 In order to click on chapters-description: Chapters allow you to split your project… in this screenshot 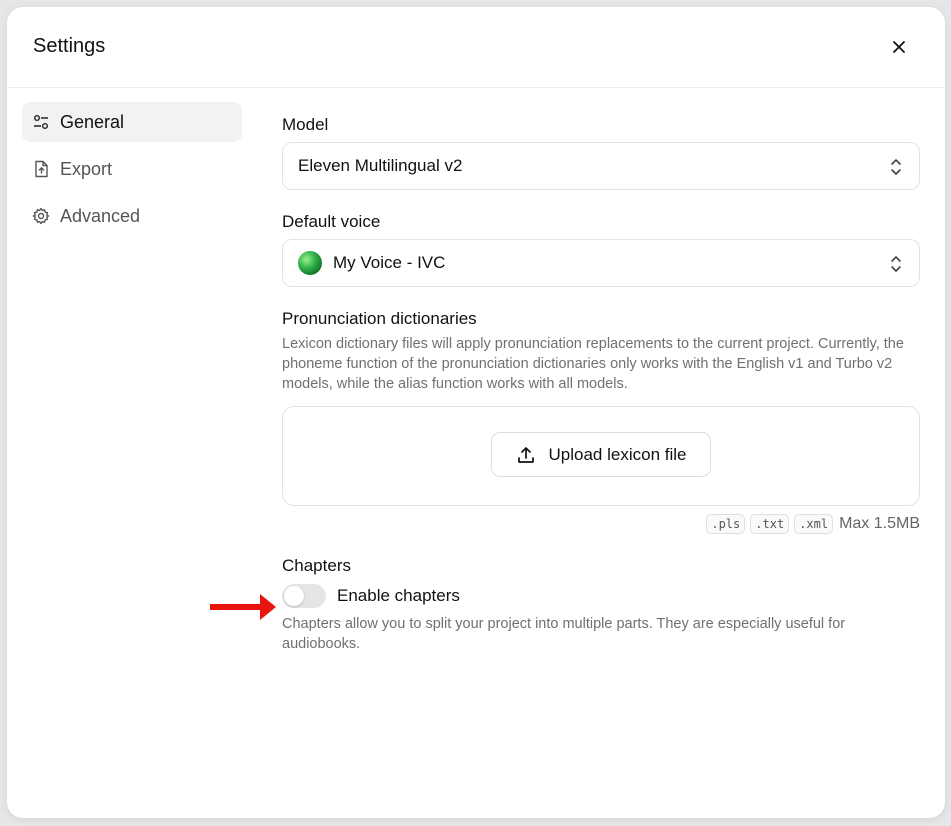, I will do `click(564, 634)`.